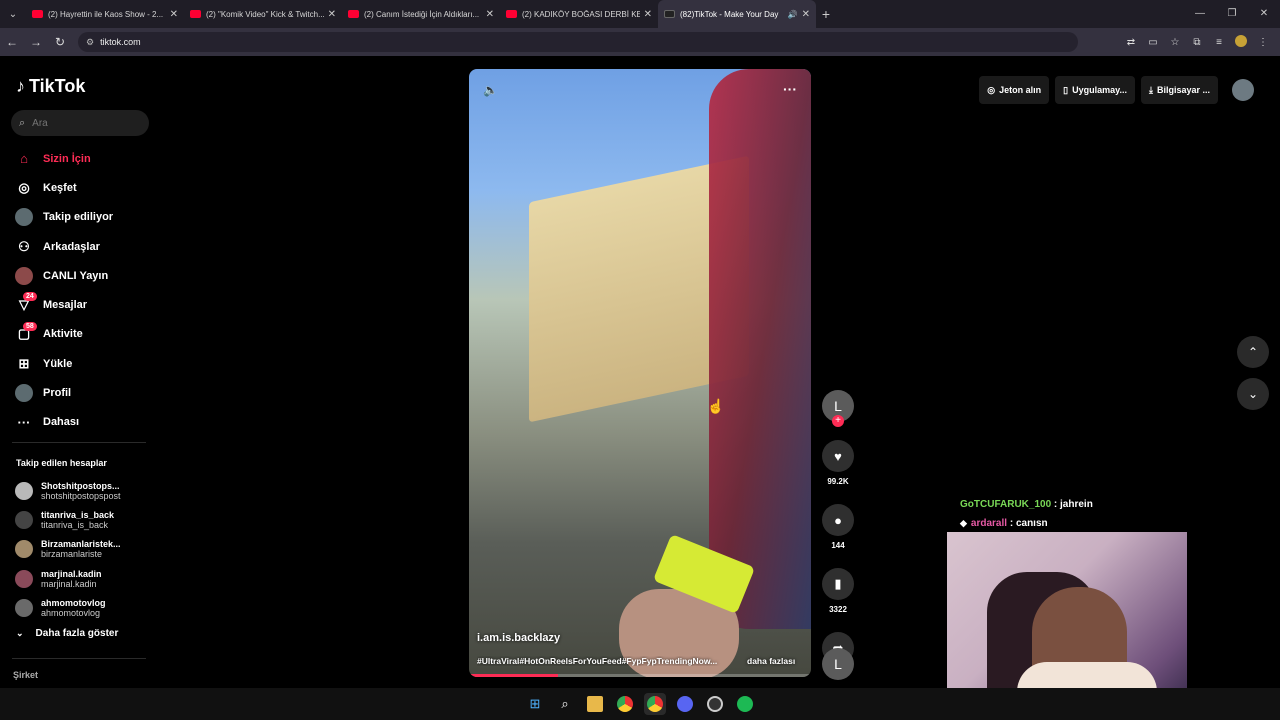  Describe the element at coordinates (85, 490) in the screenshot. I see `following-account: Shotshitpostops... shotshitpostopspost` at that location.